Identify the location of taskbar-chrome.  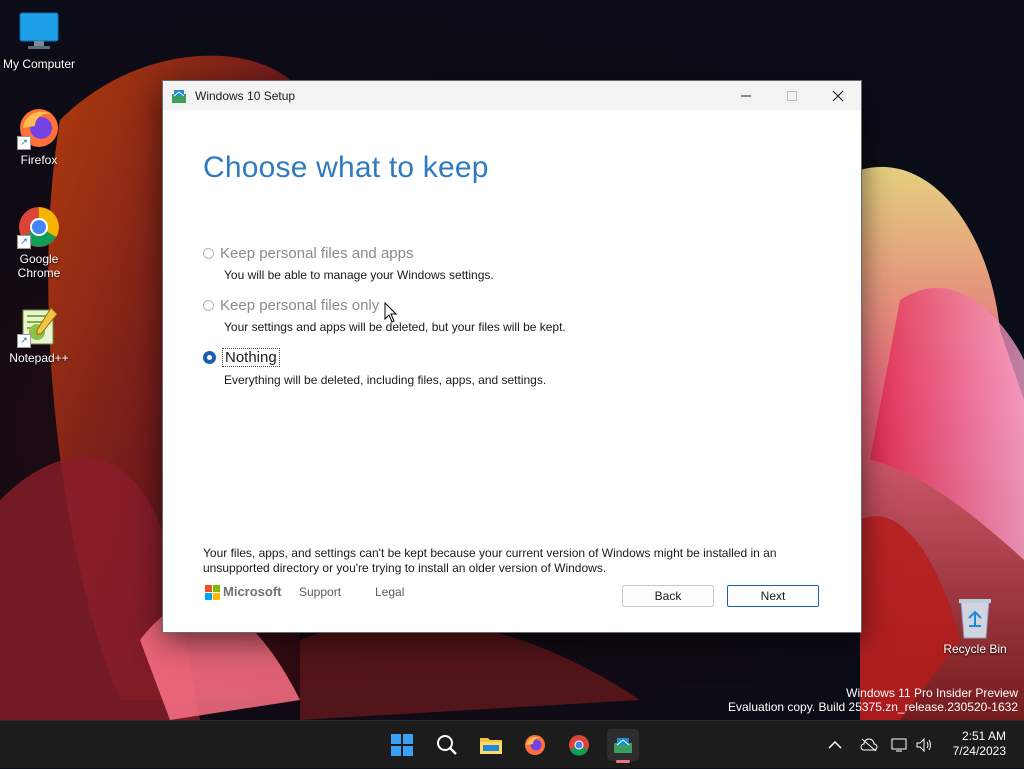
(579, 745).